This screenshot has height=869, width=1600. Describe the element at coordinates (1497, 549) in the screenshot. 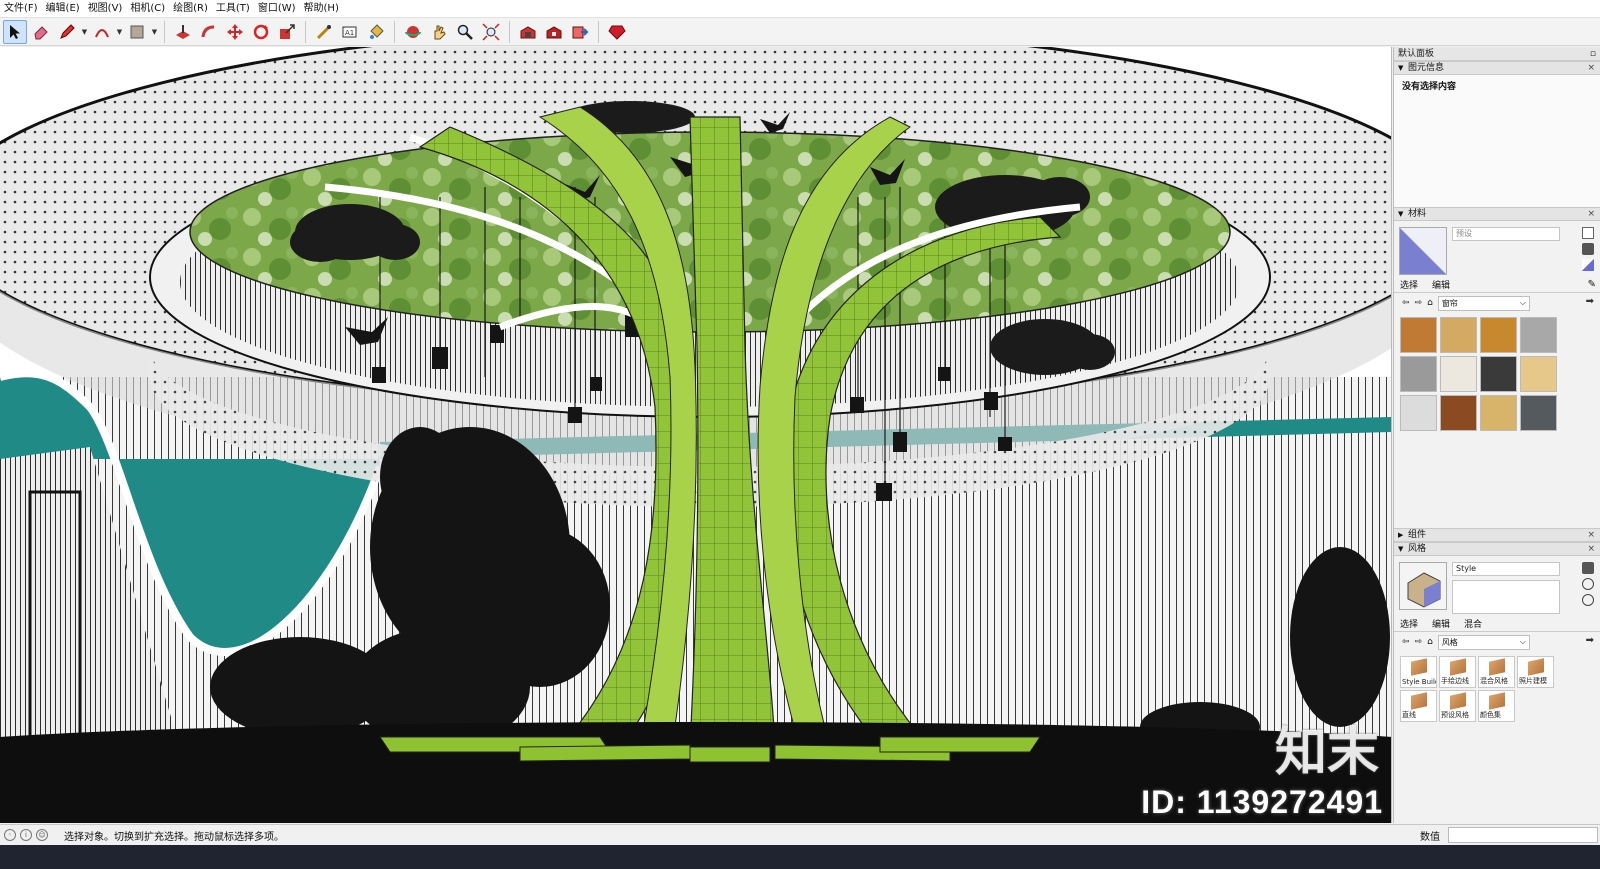

I see `styles-header: ▼ 风格 ×` at that location.